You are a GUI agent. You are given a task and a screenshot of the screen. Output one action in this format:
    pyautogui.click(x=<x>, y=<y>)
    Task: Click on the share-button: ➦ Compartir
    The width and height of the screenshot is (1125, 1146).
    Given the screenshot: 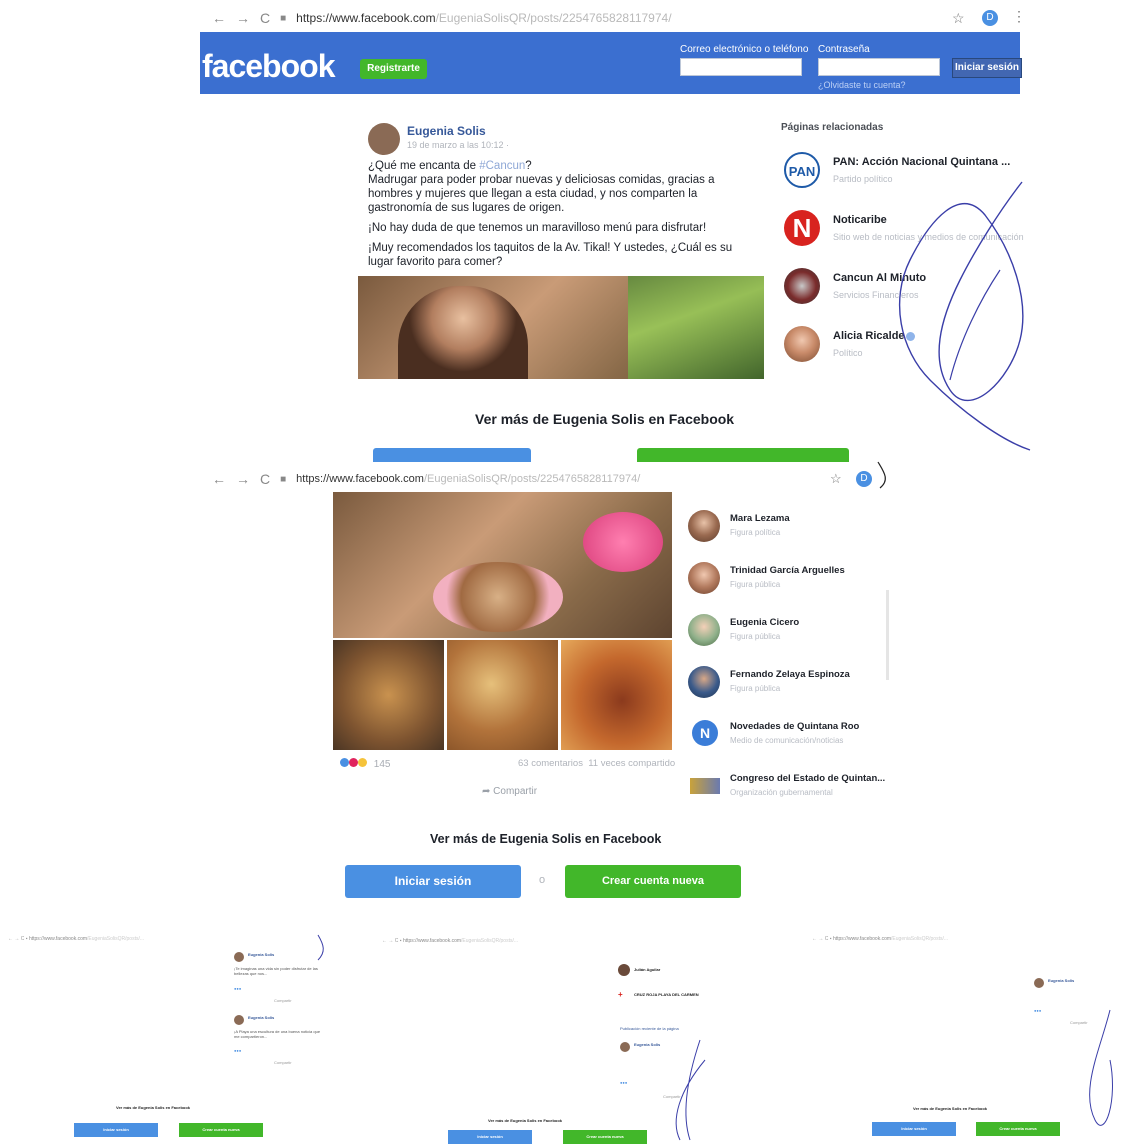 What is the action you would take?
    pyautogui.click(x=509, y=791)
    